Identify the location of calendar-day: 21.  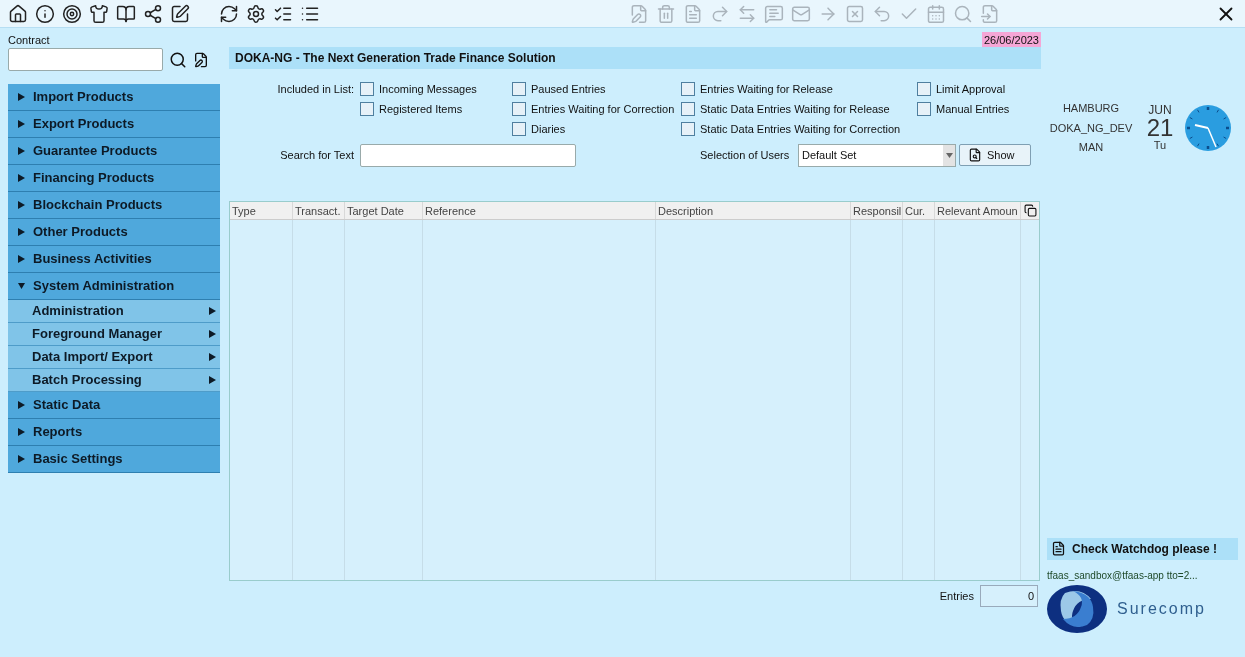
(1160, 128).